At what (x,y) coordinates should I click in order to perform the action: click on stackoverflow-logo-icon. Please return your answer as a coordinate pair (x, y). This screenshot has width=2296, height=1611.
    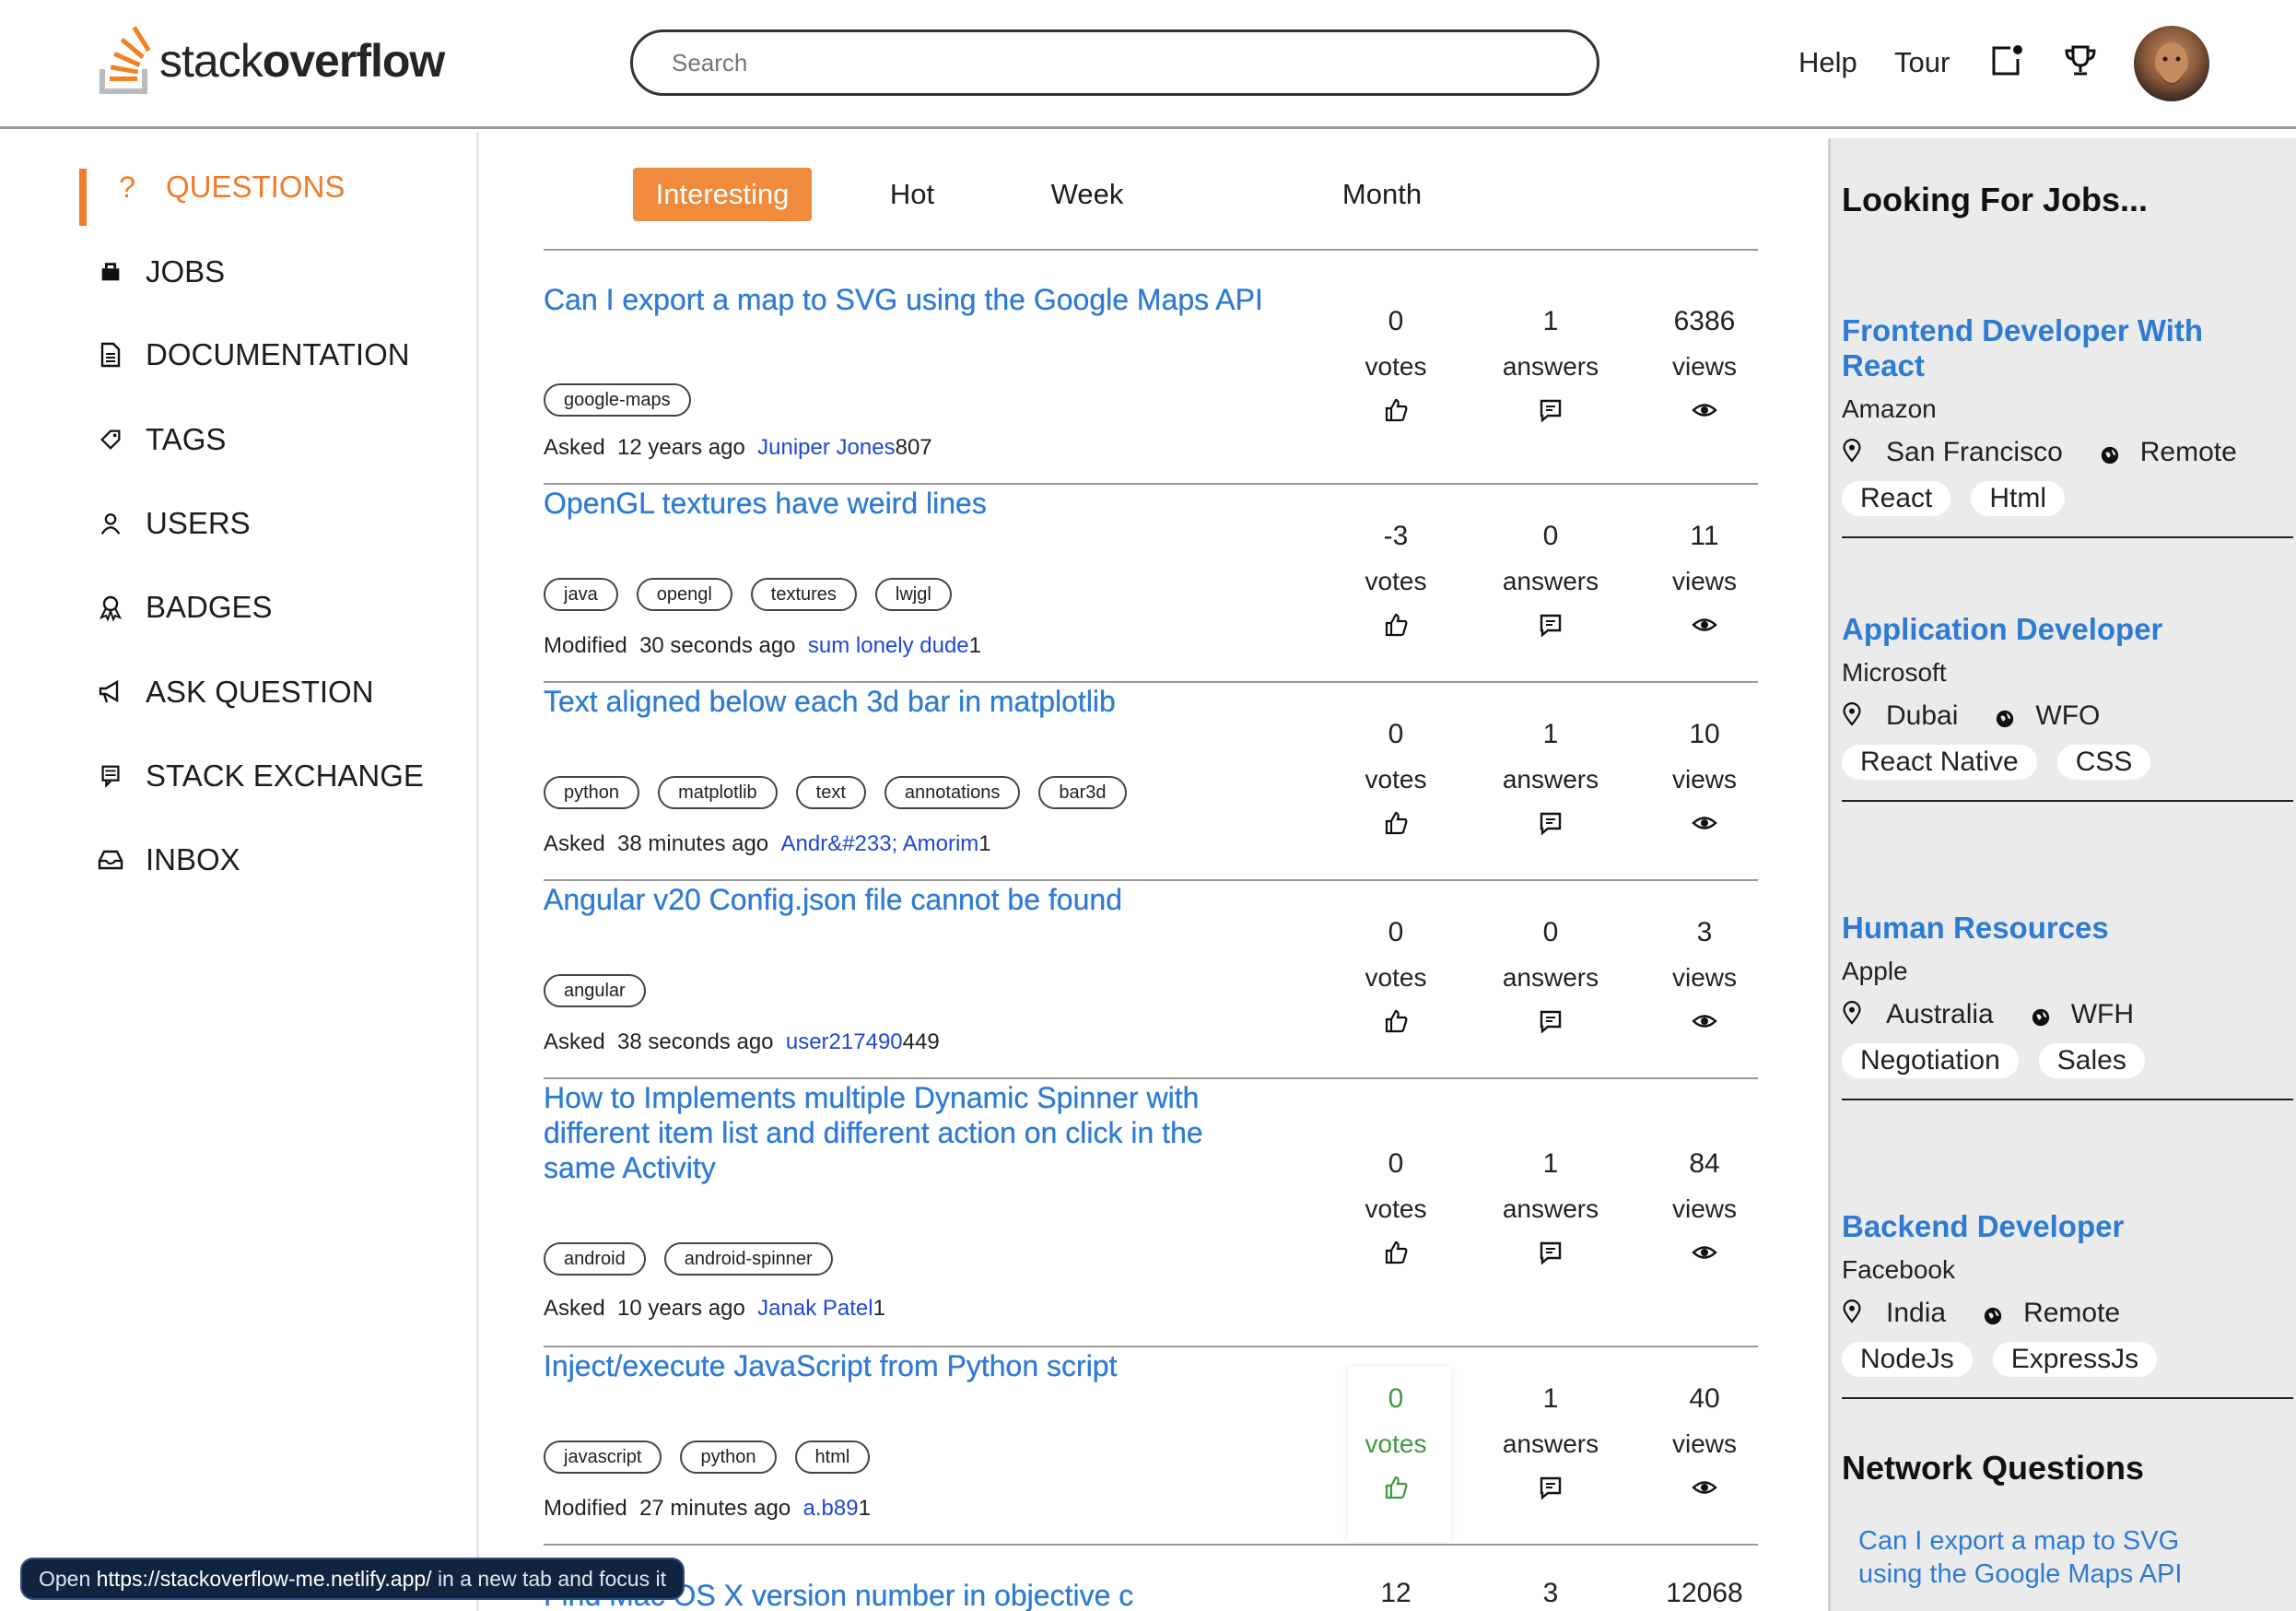
    Looking at the image, I should click on (126, 60).